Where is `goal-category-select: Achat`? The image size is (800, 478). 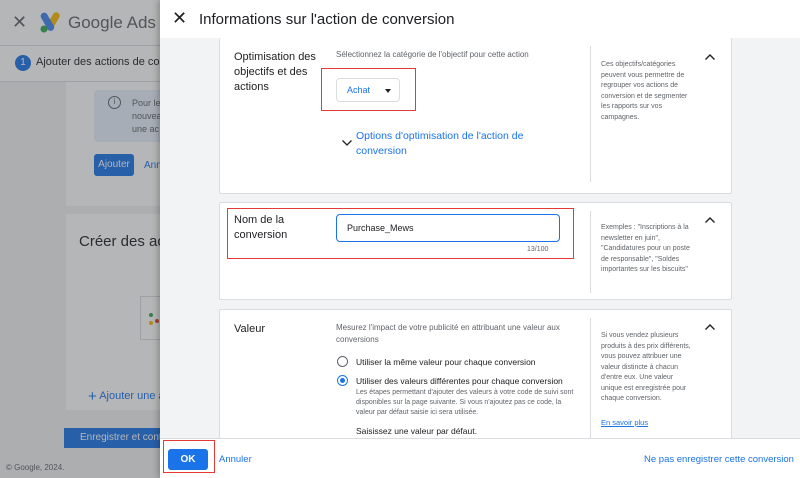 goal-category-select: Achat is located at coordinates (368, 90).